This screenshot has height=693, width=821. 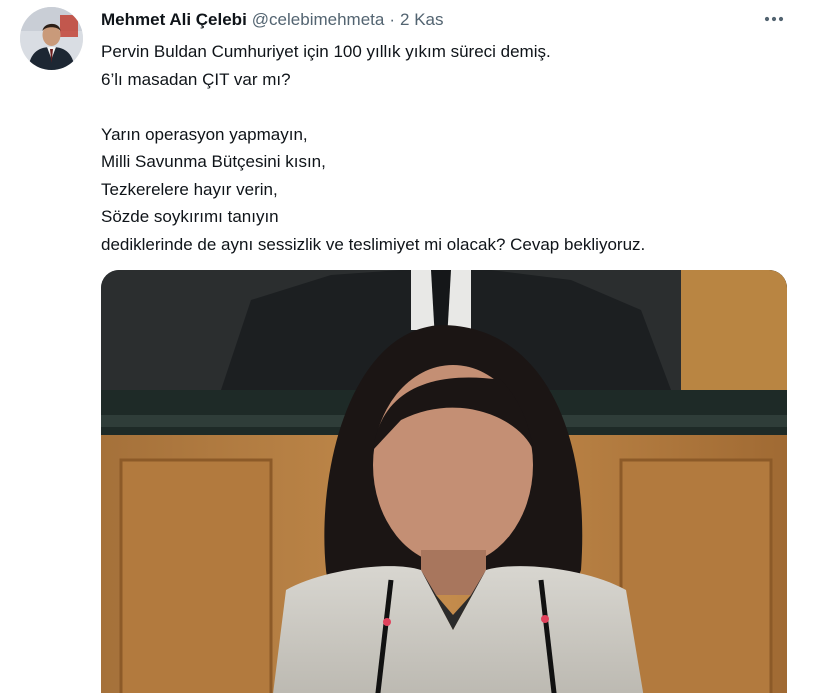 I want to click on tweet-timestamp: 2 Kas, so click(x=421, y=20).